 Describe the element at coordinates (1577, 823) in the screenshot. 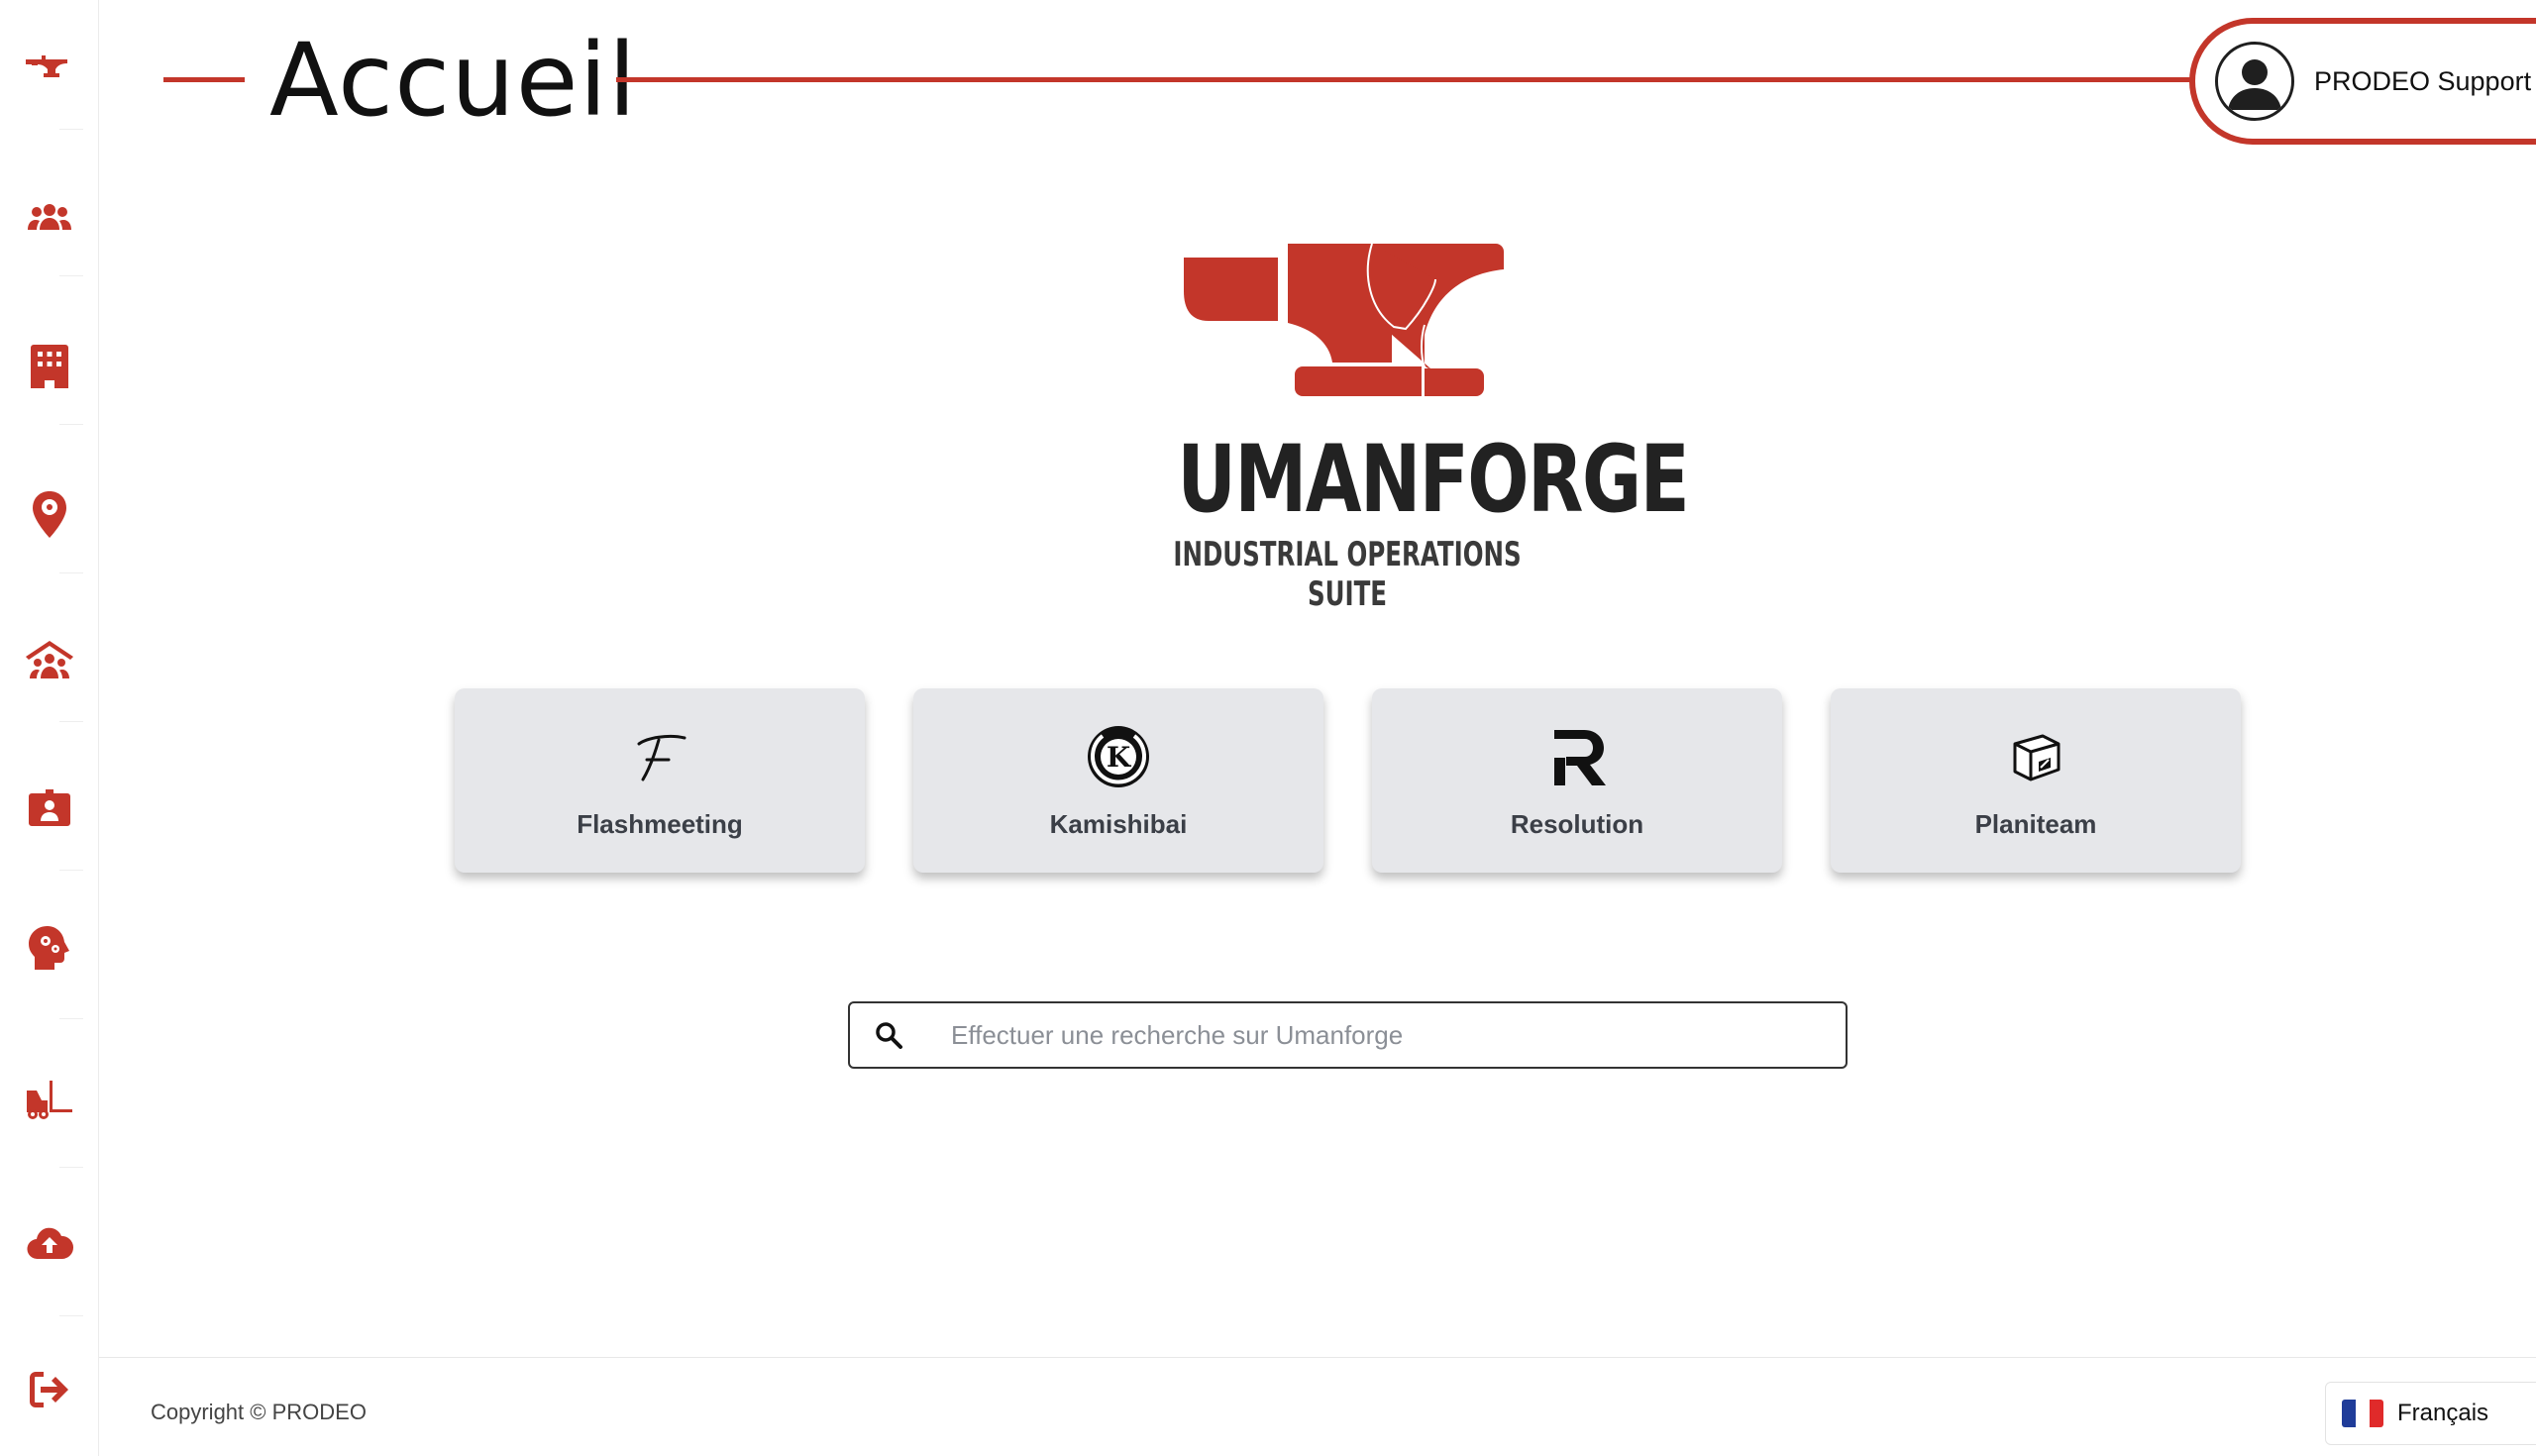

I see `app-card-label: Resolution` at that location.